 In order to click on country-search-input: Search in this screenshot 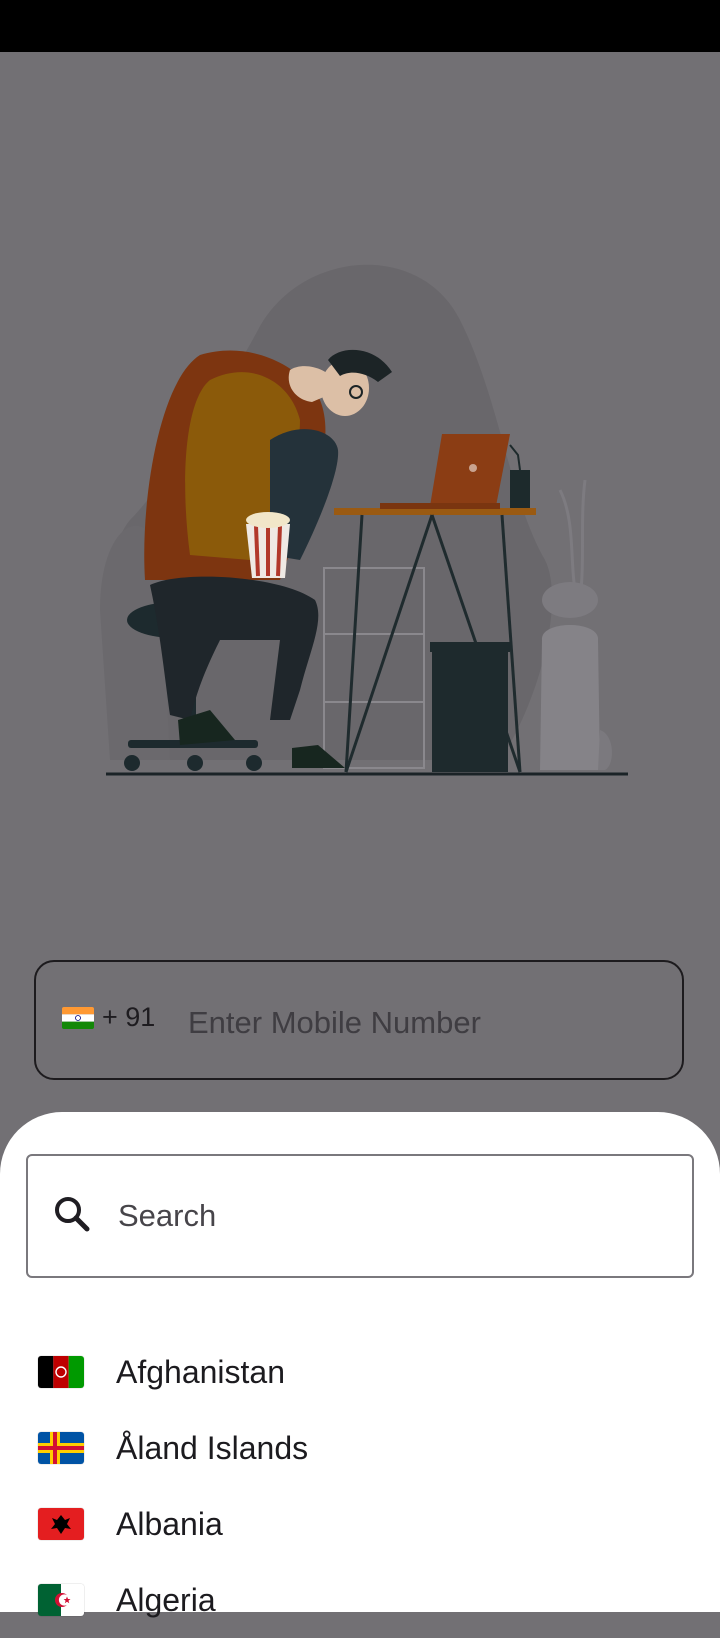, I will do `click(360, 1216)`.